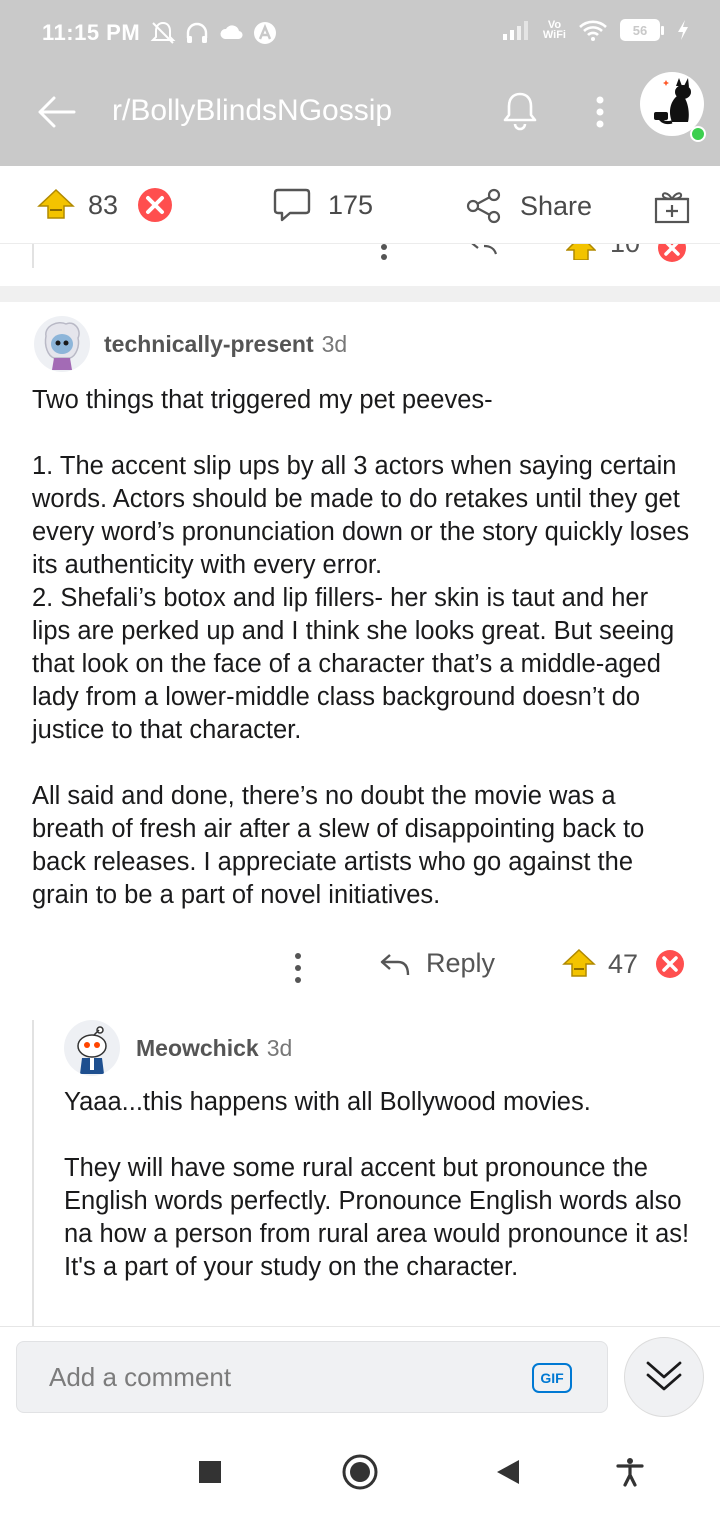  What do you see at coordinates (360, 967) in the screenshot?
I see `comment-actions: Reply 47` at bounding box center [360, 967].